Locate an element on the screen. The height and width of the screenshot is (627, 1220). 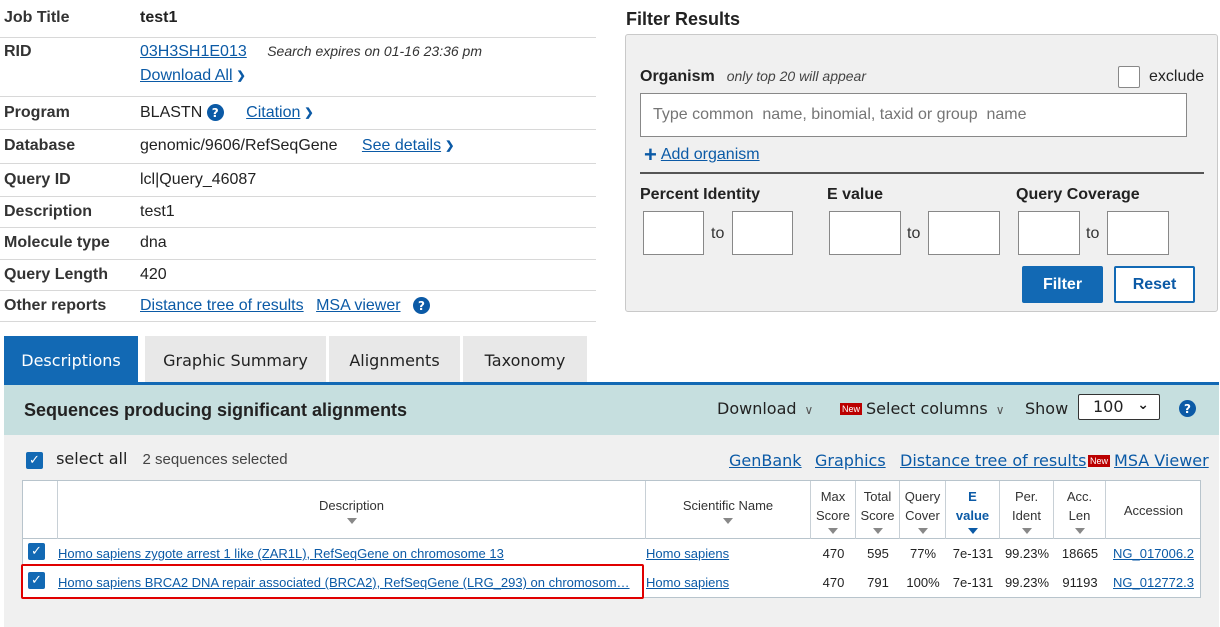
th-scientific-name: Scientific Name is located at coordinates (728, 510).